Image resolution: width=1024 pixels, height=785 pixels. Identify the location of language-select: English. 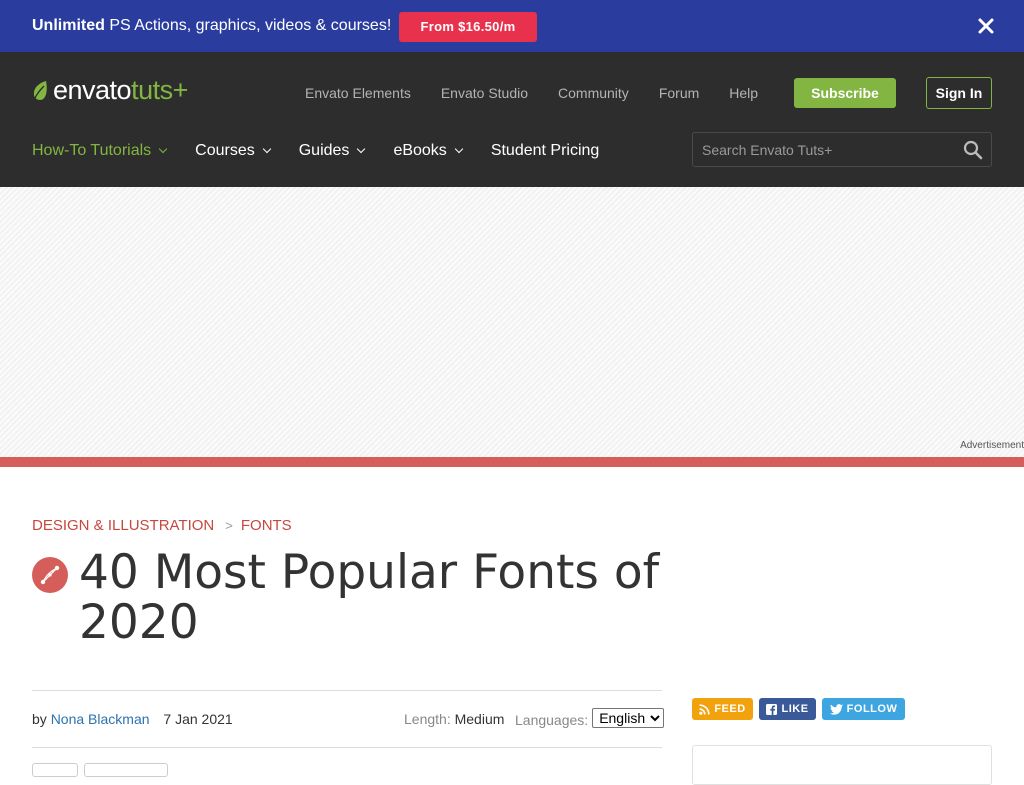
(628, 718).